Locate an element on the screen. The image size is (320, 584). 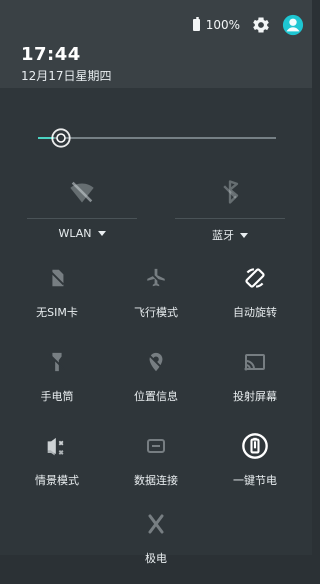
battery-status: 100% is located at coordinates (216, 24).